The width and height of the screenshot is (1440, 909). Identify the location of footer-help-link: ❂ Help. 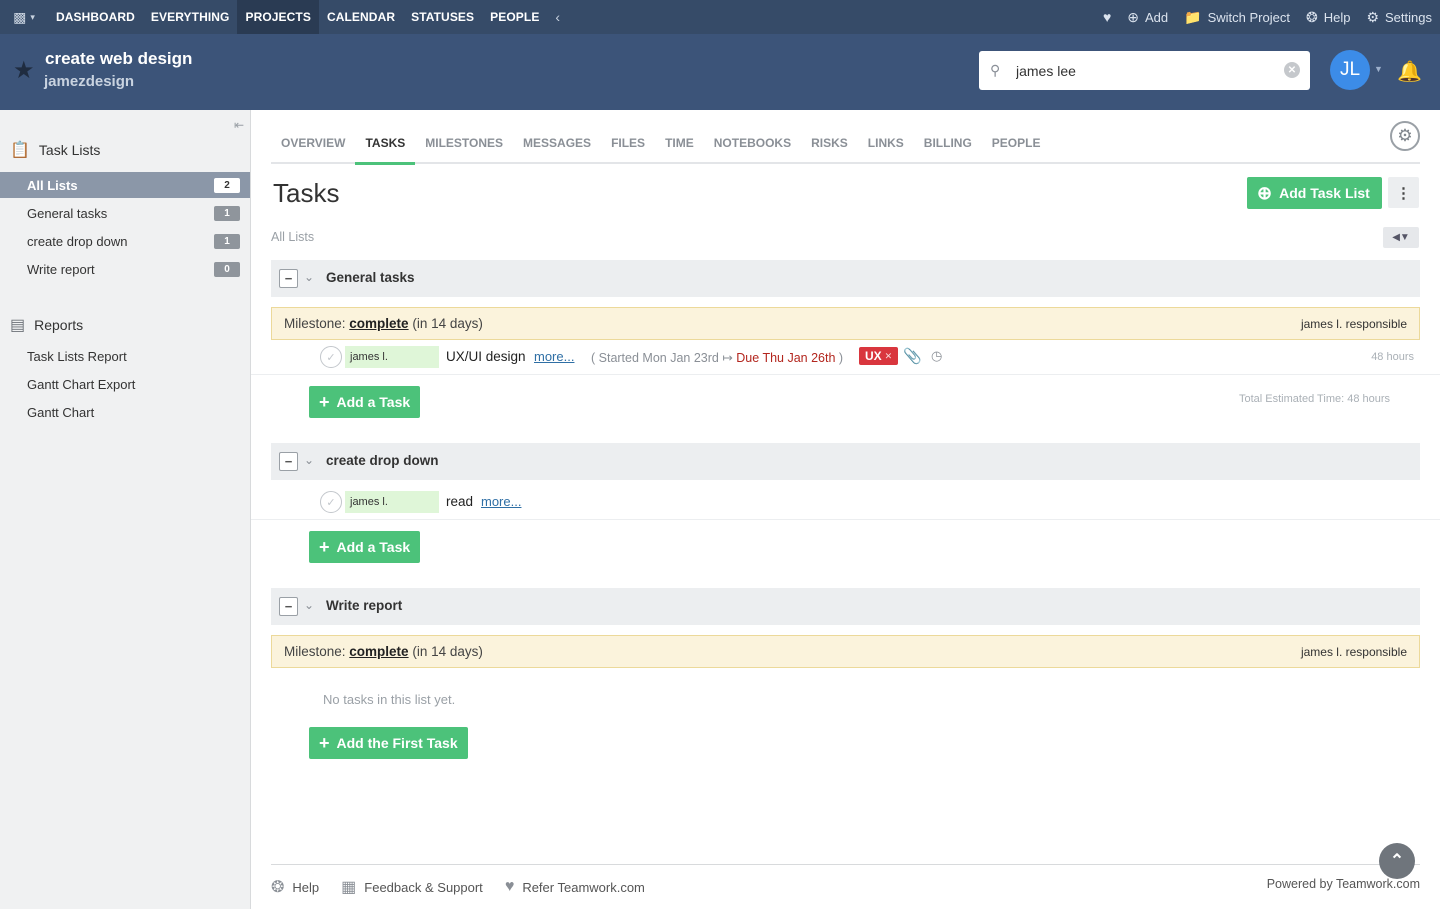
(295, 887).